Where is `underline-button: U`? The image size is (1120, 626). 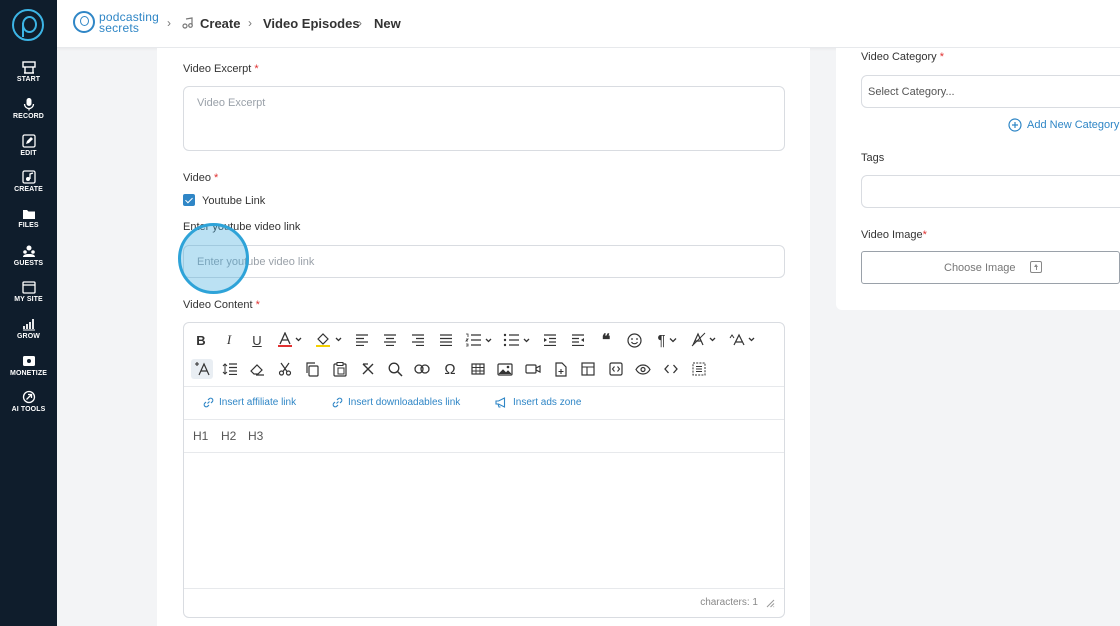
underline-button: U is located at coordinates (257, 340).